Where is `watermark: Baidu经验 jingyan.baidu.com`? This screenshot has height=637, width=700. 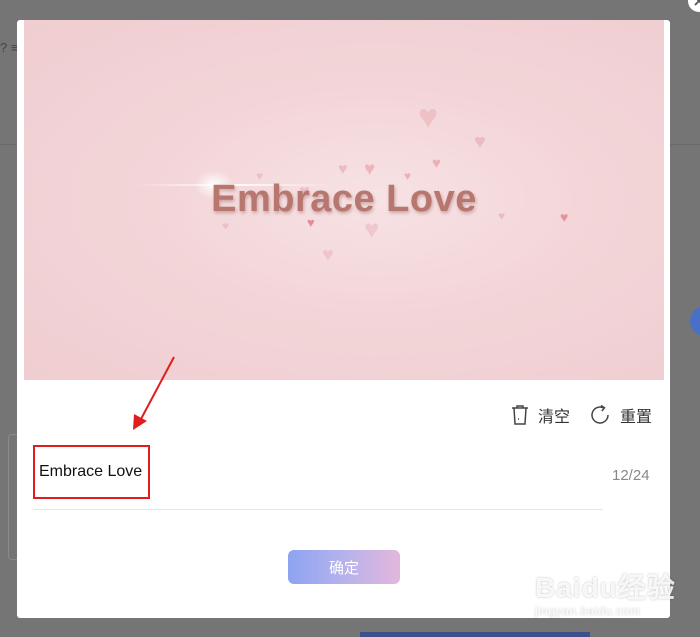 watermark: Baidu经验 jingyan.baidu.com is located at coordinates (605, 592).